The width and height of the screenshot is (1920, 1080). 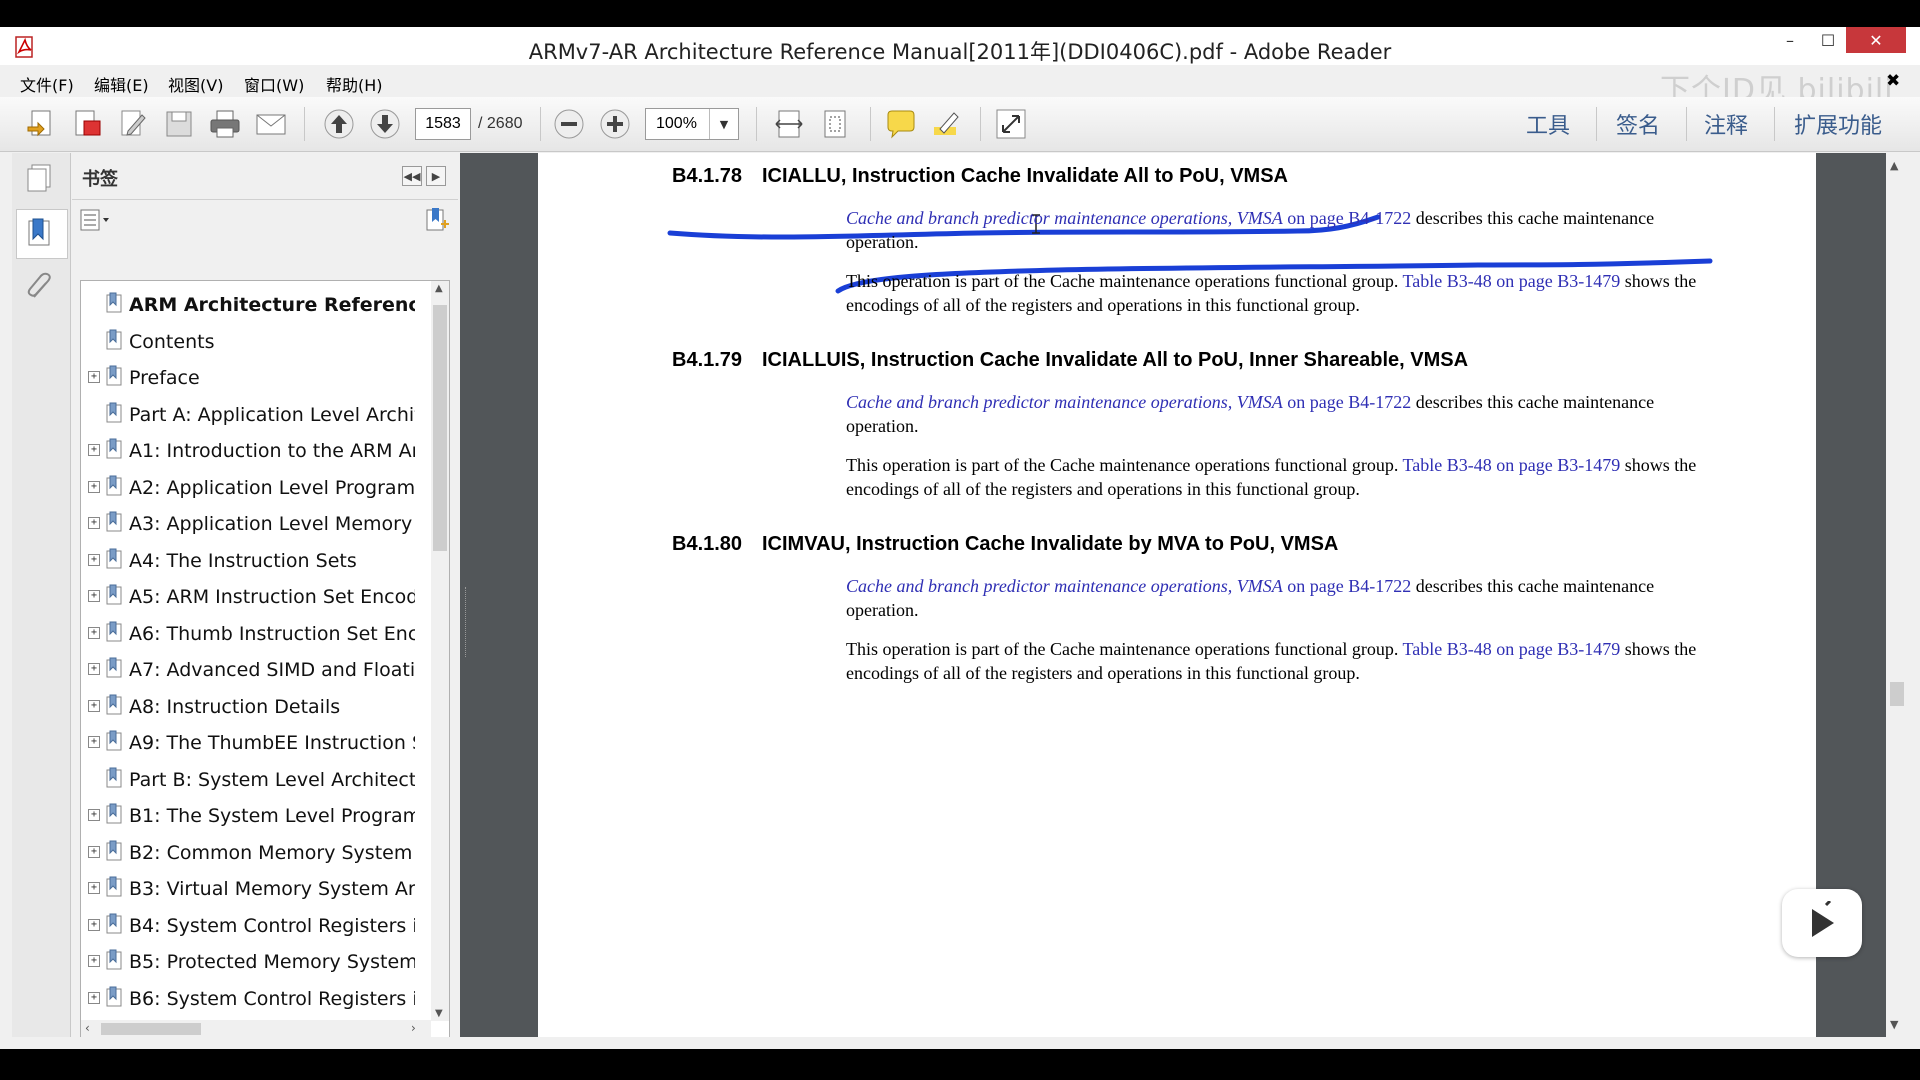 I want to click on tab-tools: 工具, so click(x=1548, y=124).